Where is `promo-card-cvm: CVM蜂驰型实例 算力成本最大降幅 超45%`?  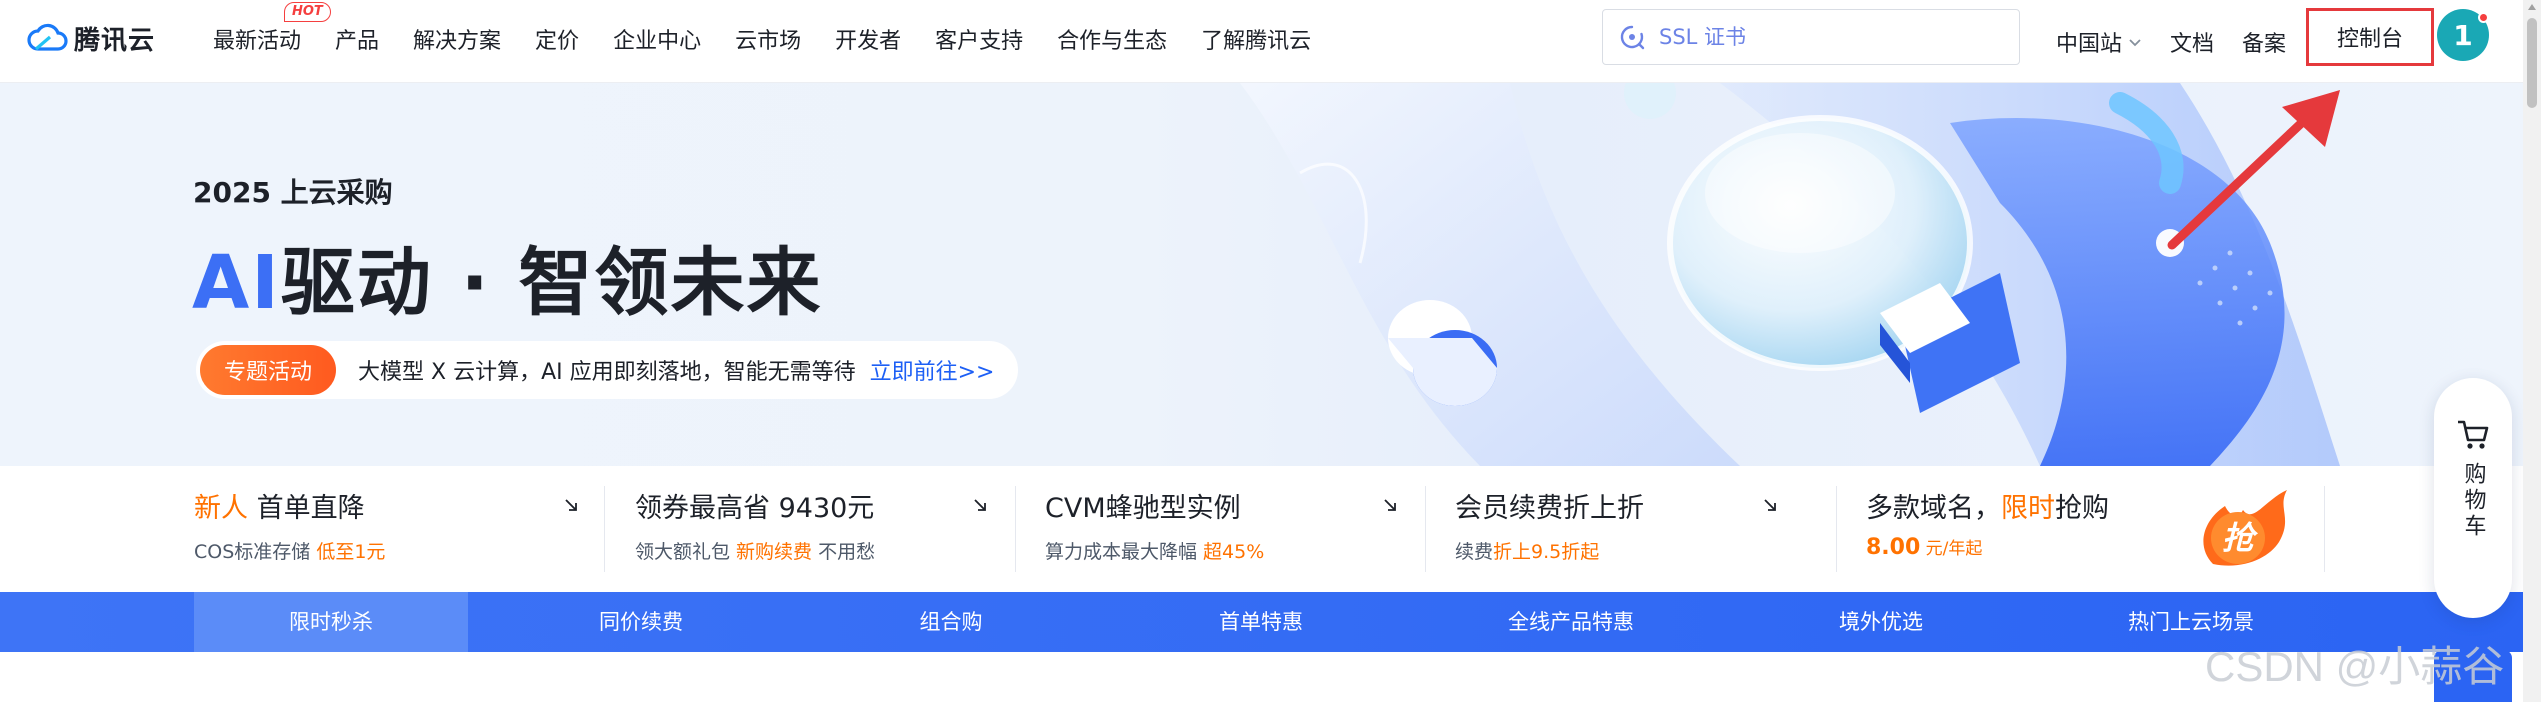 promo-card-cvm: CVM蜂驰型实例 算力成本最大降幅 超45% is located at coordinates (1235, 529).